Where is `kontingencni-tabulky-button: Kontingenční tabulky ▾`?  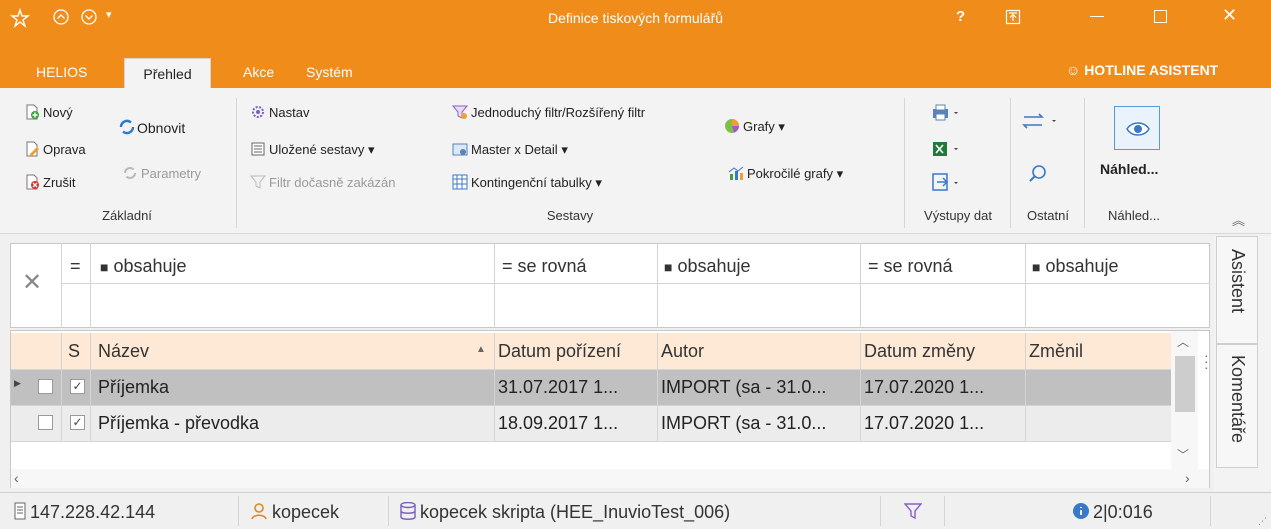 kontingencni-tabulky-button: Kontingenční tabulky ▾ is located at coordinates (527, 182).